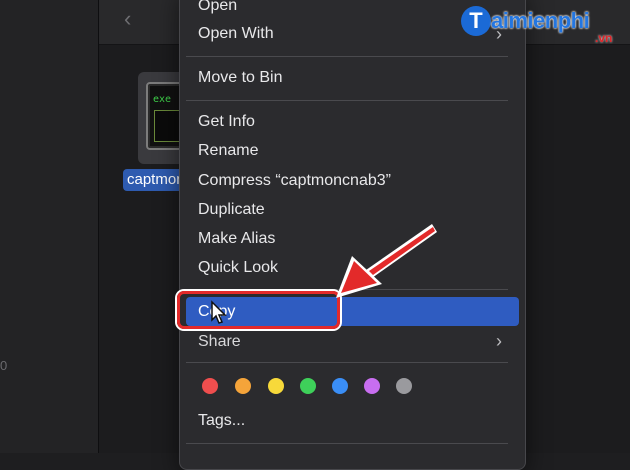 This screenshot has width=630, height=470. What do you see at coordinates (476, 21) in the screenshot?
I see `watermark-letter: T` at bounding box center [476, 21].